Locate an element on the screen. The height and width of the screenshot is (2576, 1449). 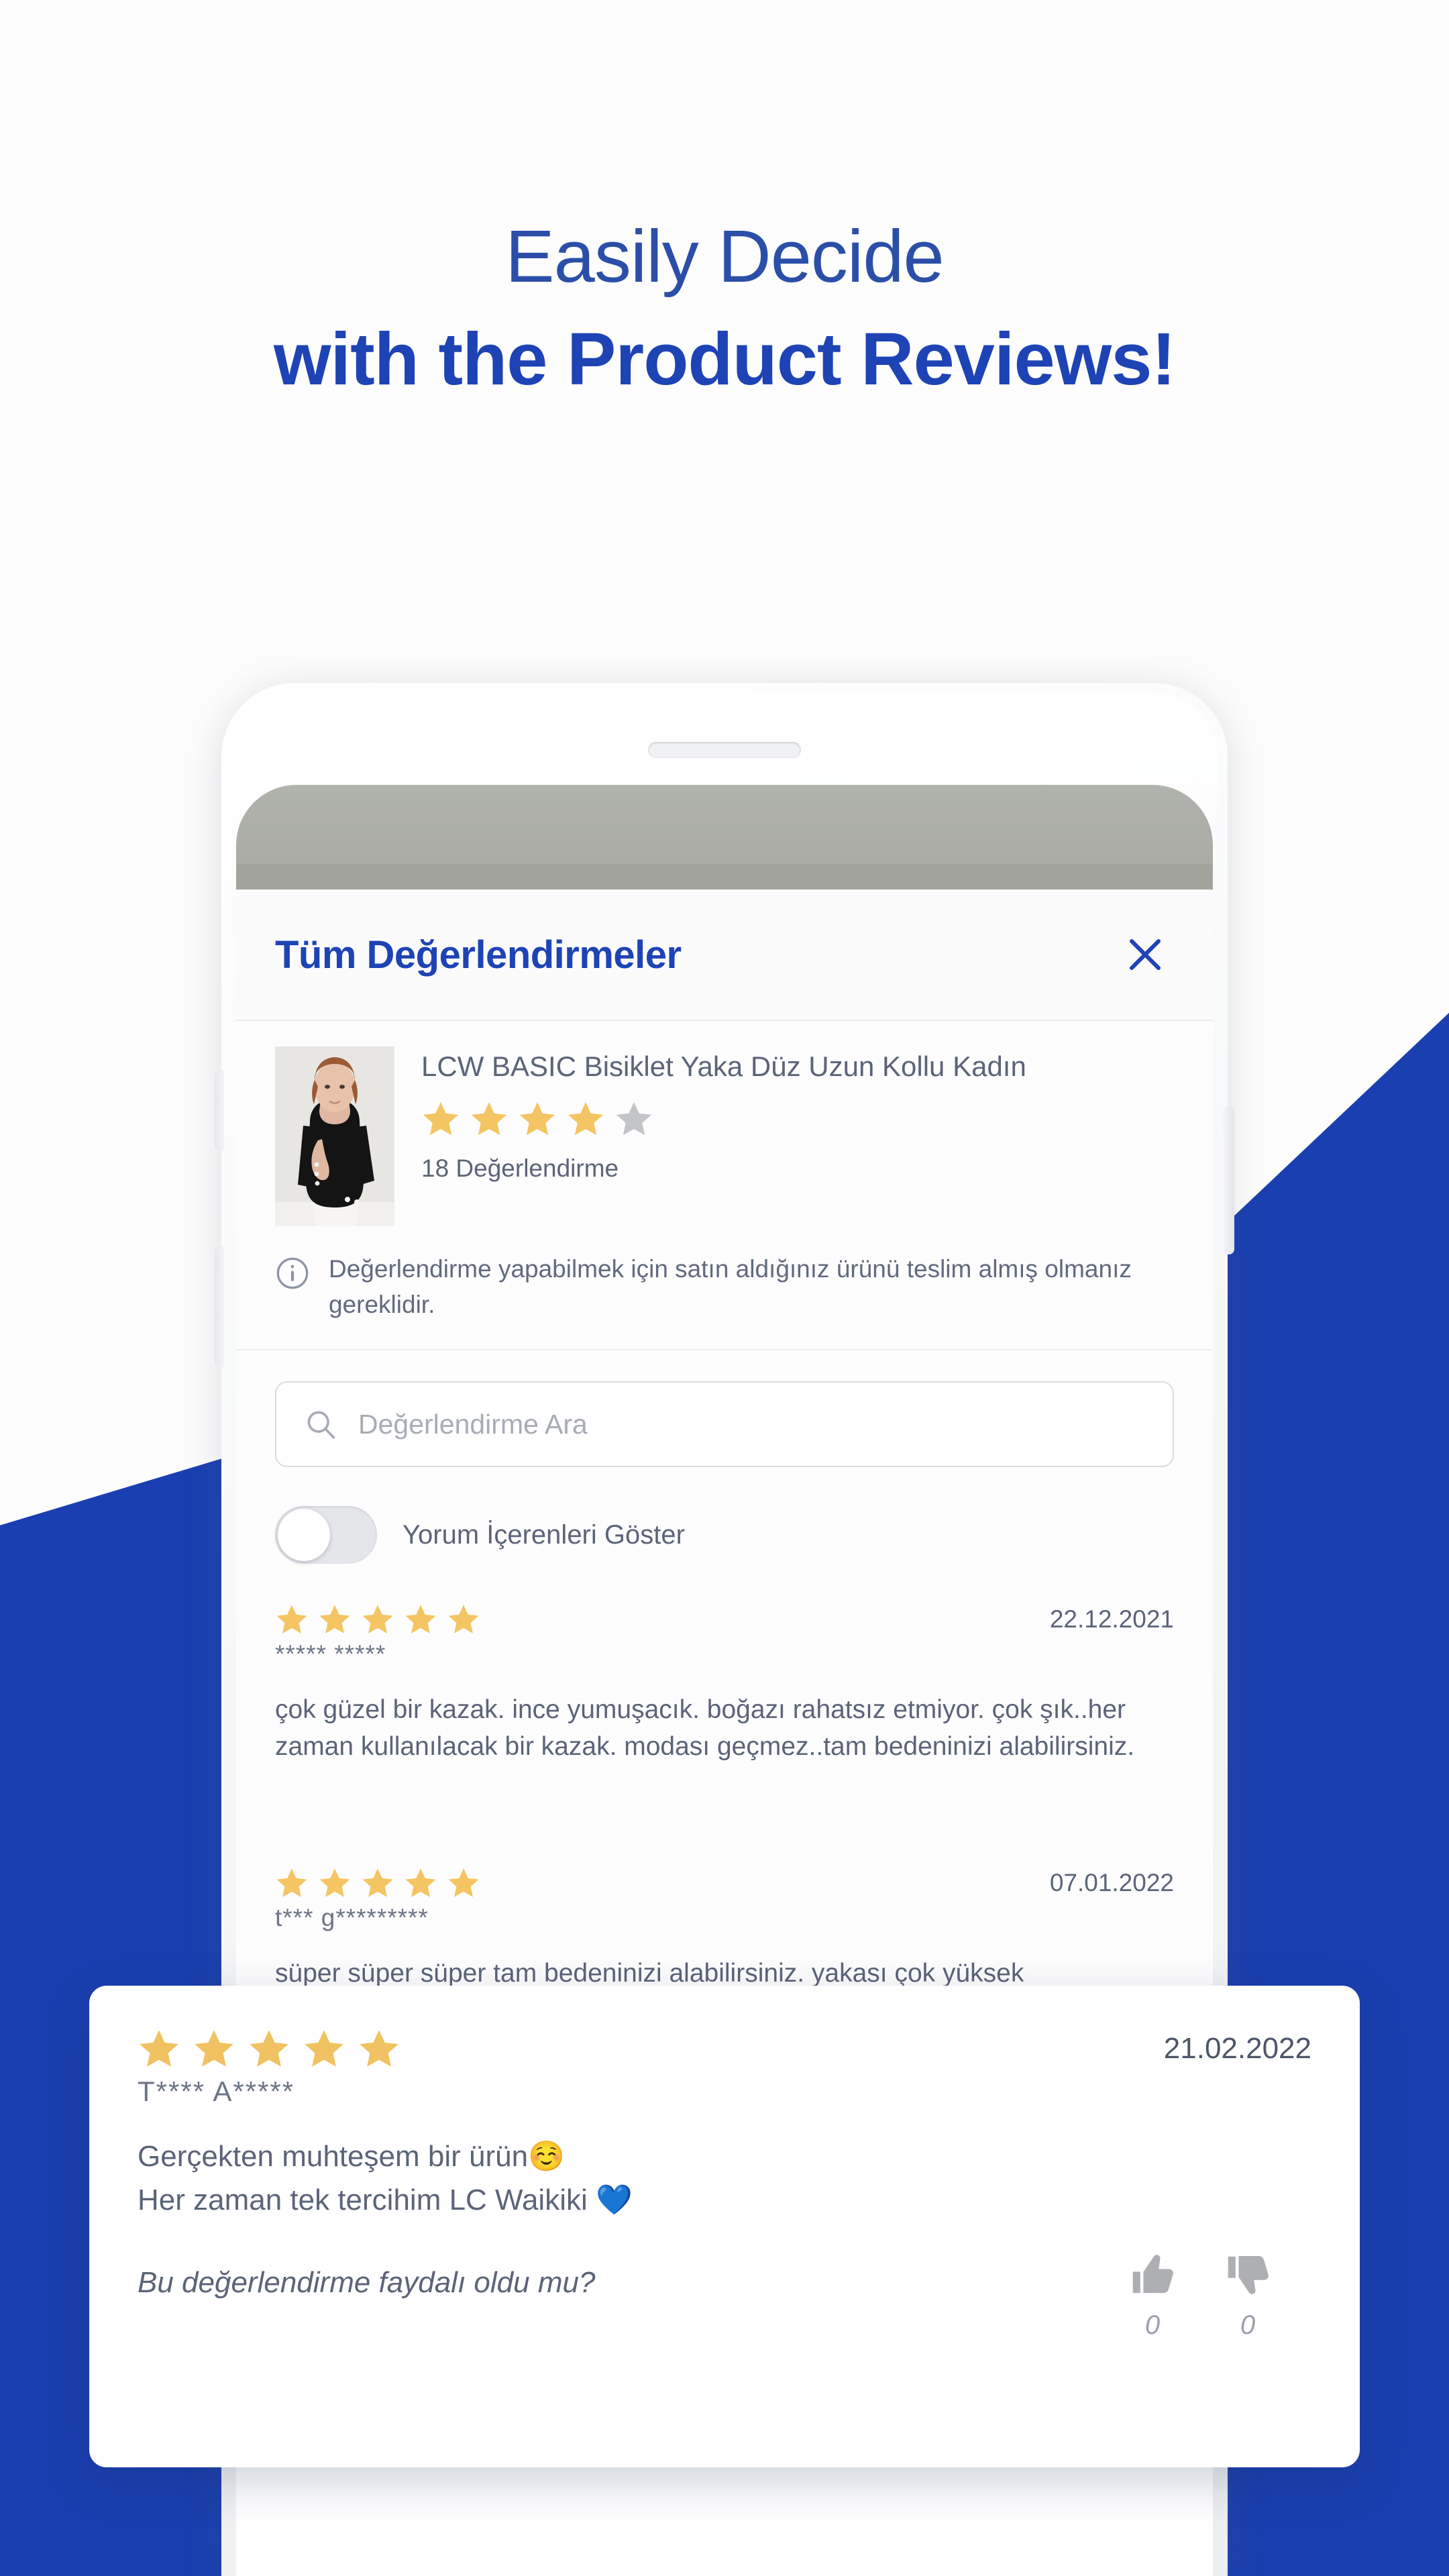
review-header: 07.01.2022 is located at coordinates (724, 1883).